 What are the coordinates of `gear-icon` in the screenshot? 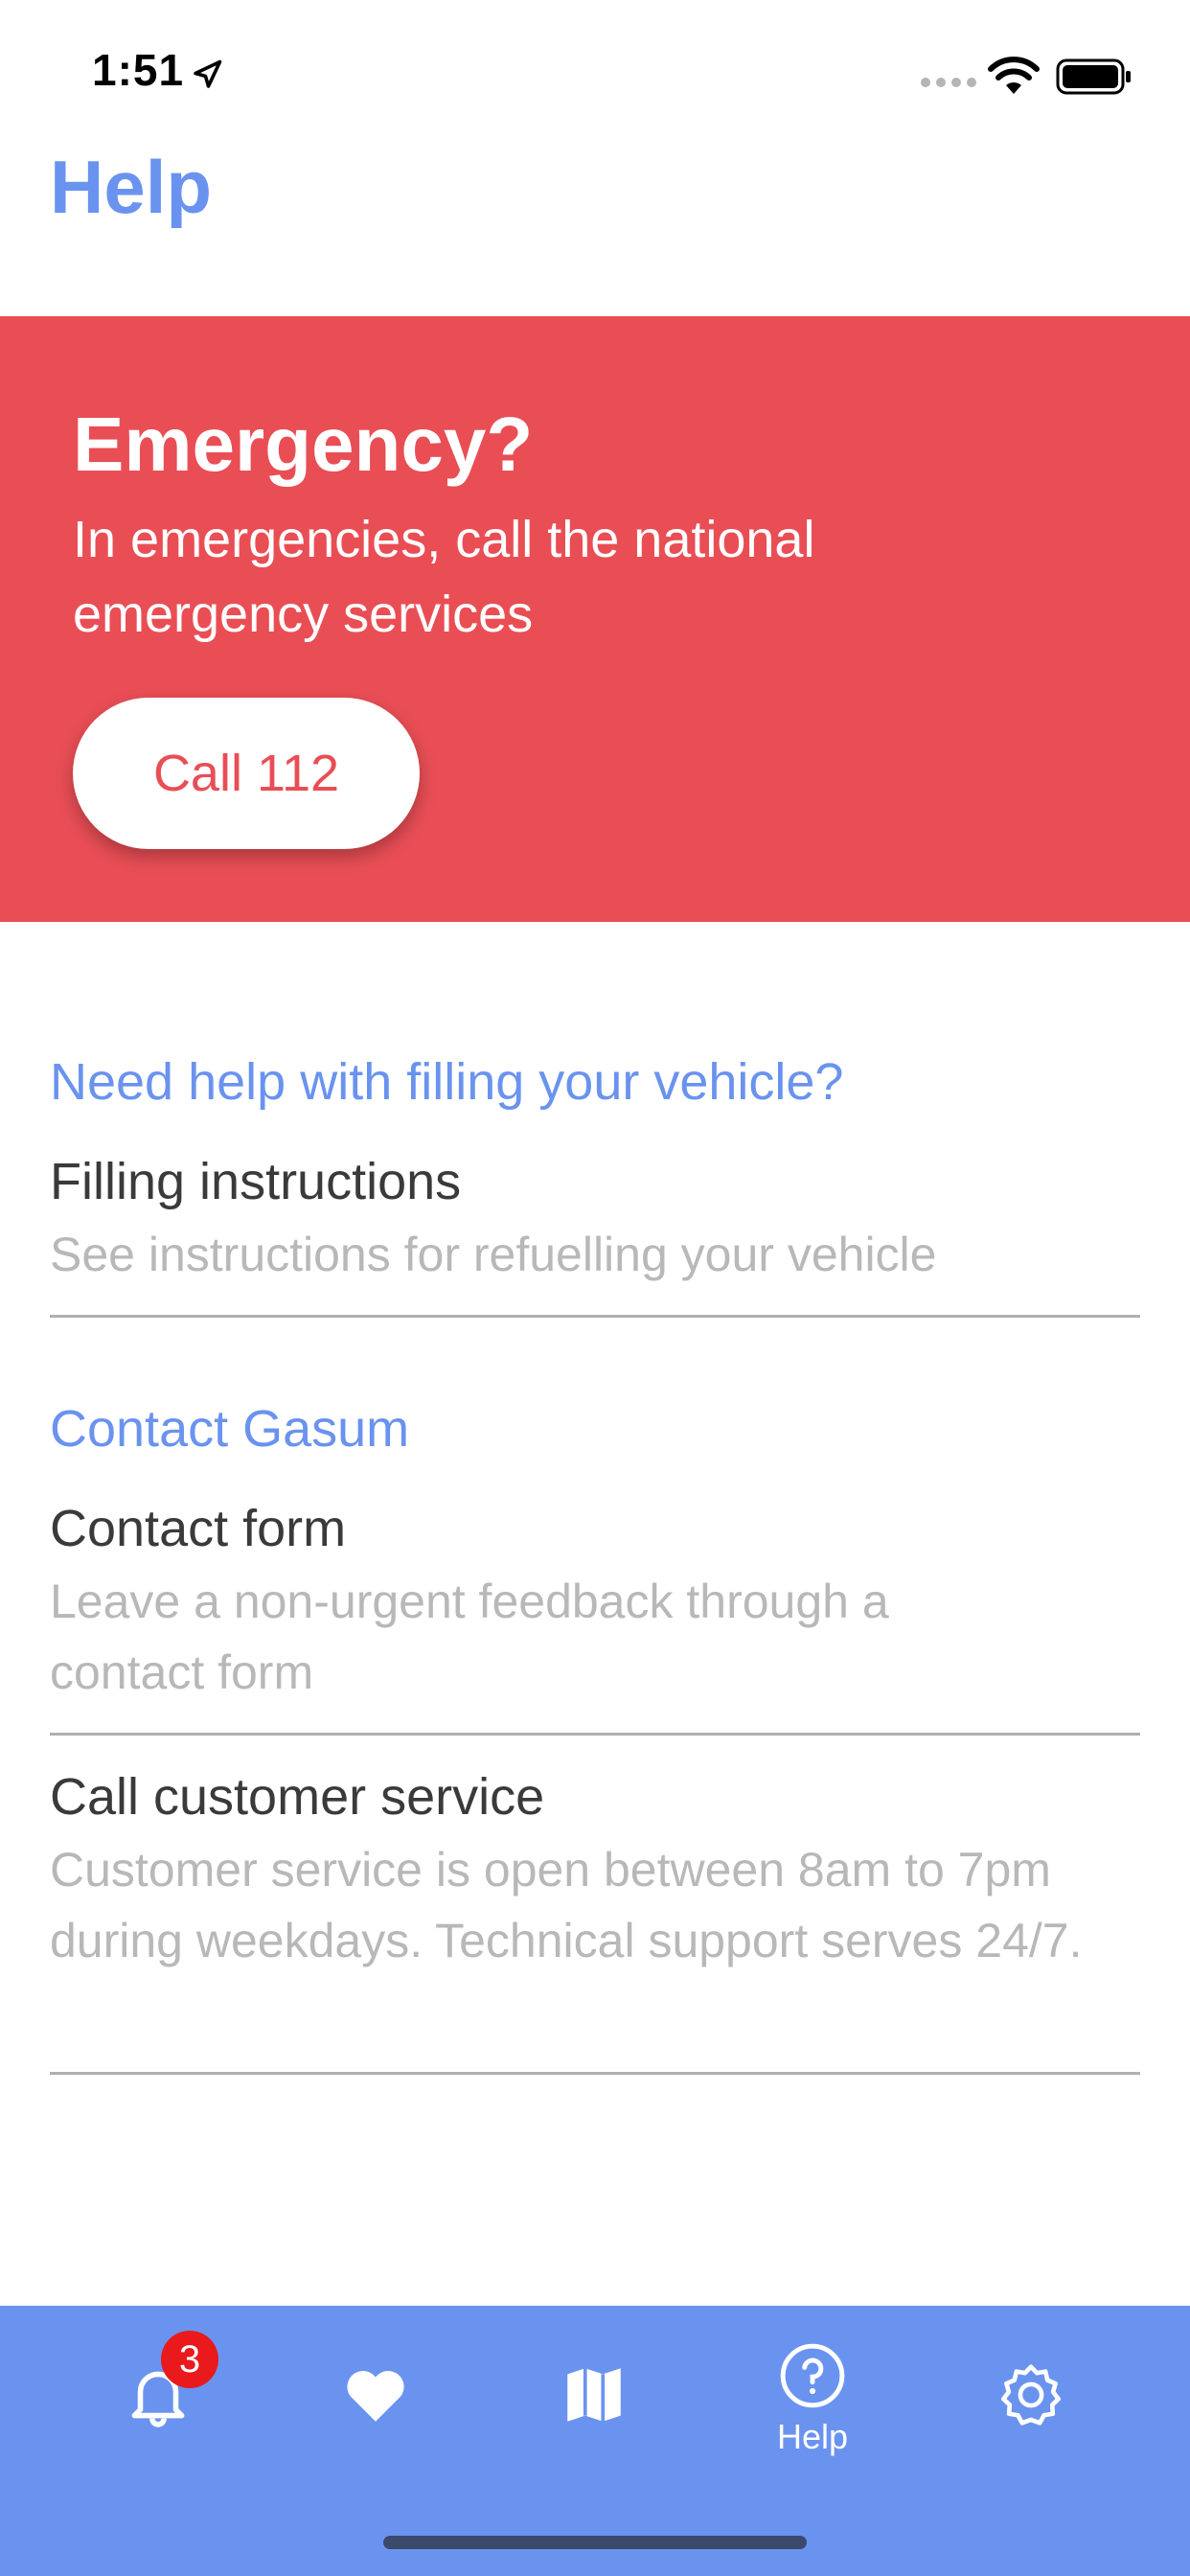 It's located at (1031, 2395).